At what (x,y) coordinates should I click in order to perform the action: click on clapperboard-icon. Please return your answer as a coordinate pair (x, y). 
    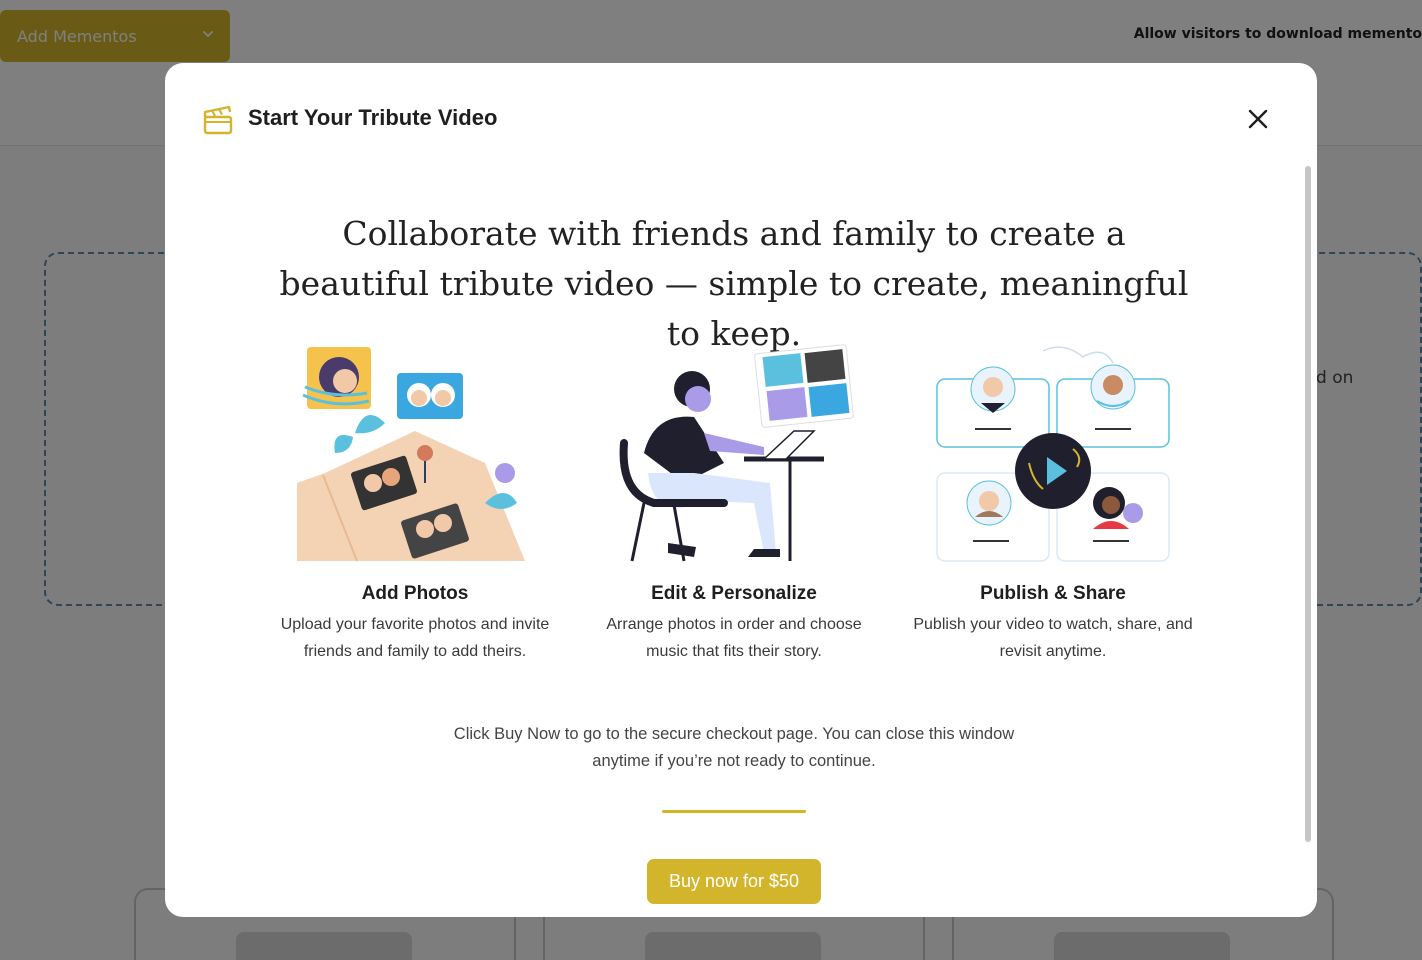
    Looking at the image, I should click on (218, 120).